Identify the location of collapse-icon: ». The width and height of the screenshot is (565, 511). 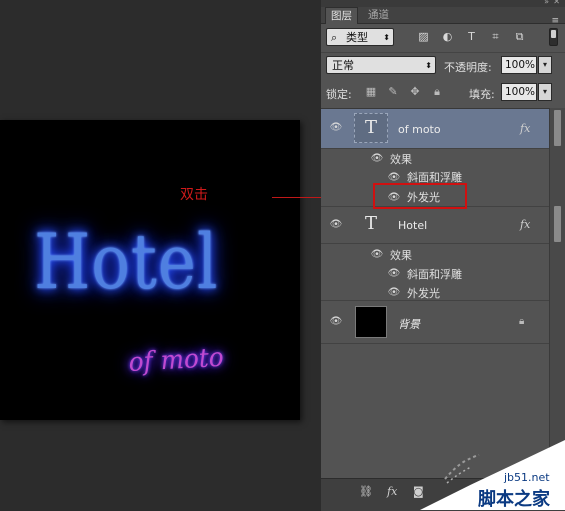
(546, 3).